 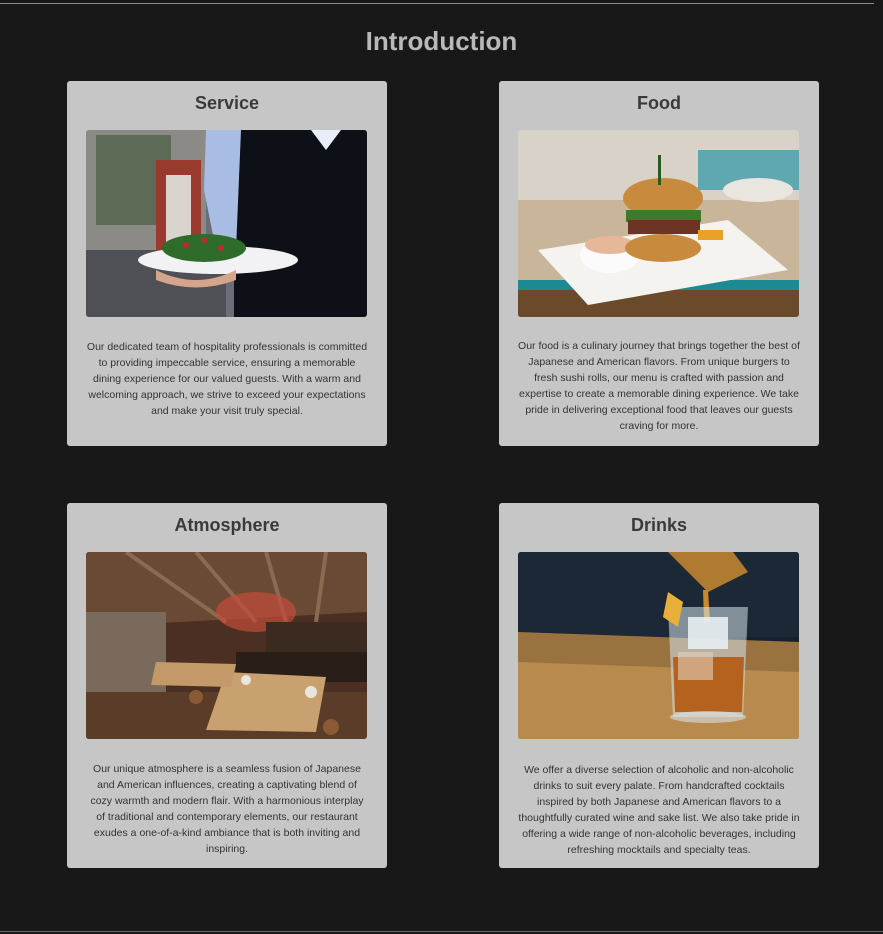 What do you see at coordinates (659, 525) in the screenshot?
I see `card-title: Drinks` at bounding box center [659, 525].